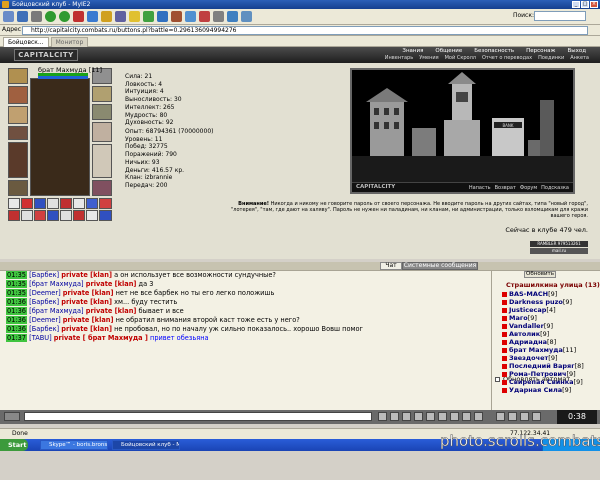 The height and width of the screenshot is (480, 600). What do you see at coordinates (246, 16) in the screenshot?
I see `options-icon` at bounding box center [246, 16].